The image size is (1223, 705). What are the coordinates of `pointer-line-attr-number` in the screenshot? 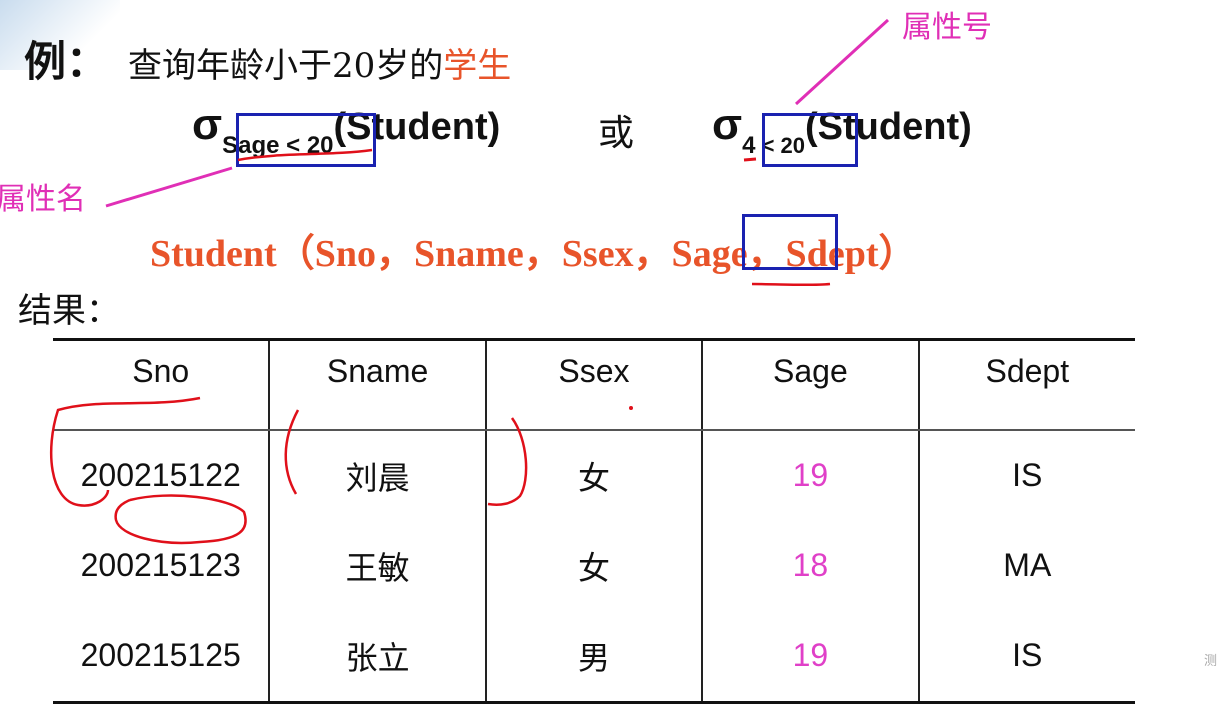 It's located at (842, 62).